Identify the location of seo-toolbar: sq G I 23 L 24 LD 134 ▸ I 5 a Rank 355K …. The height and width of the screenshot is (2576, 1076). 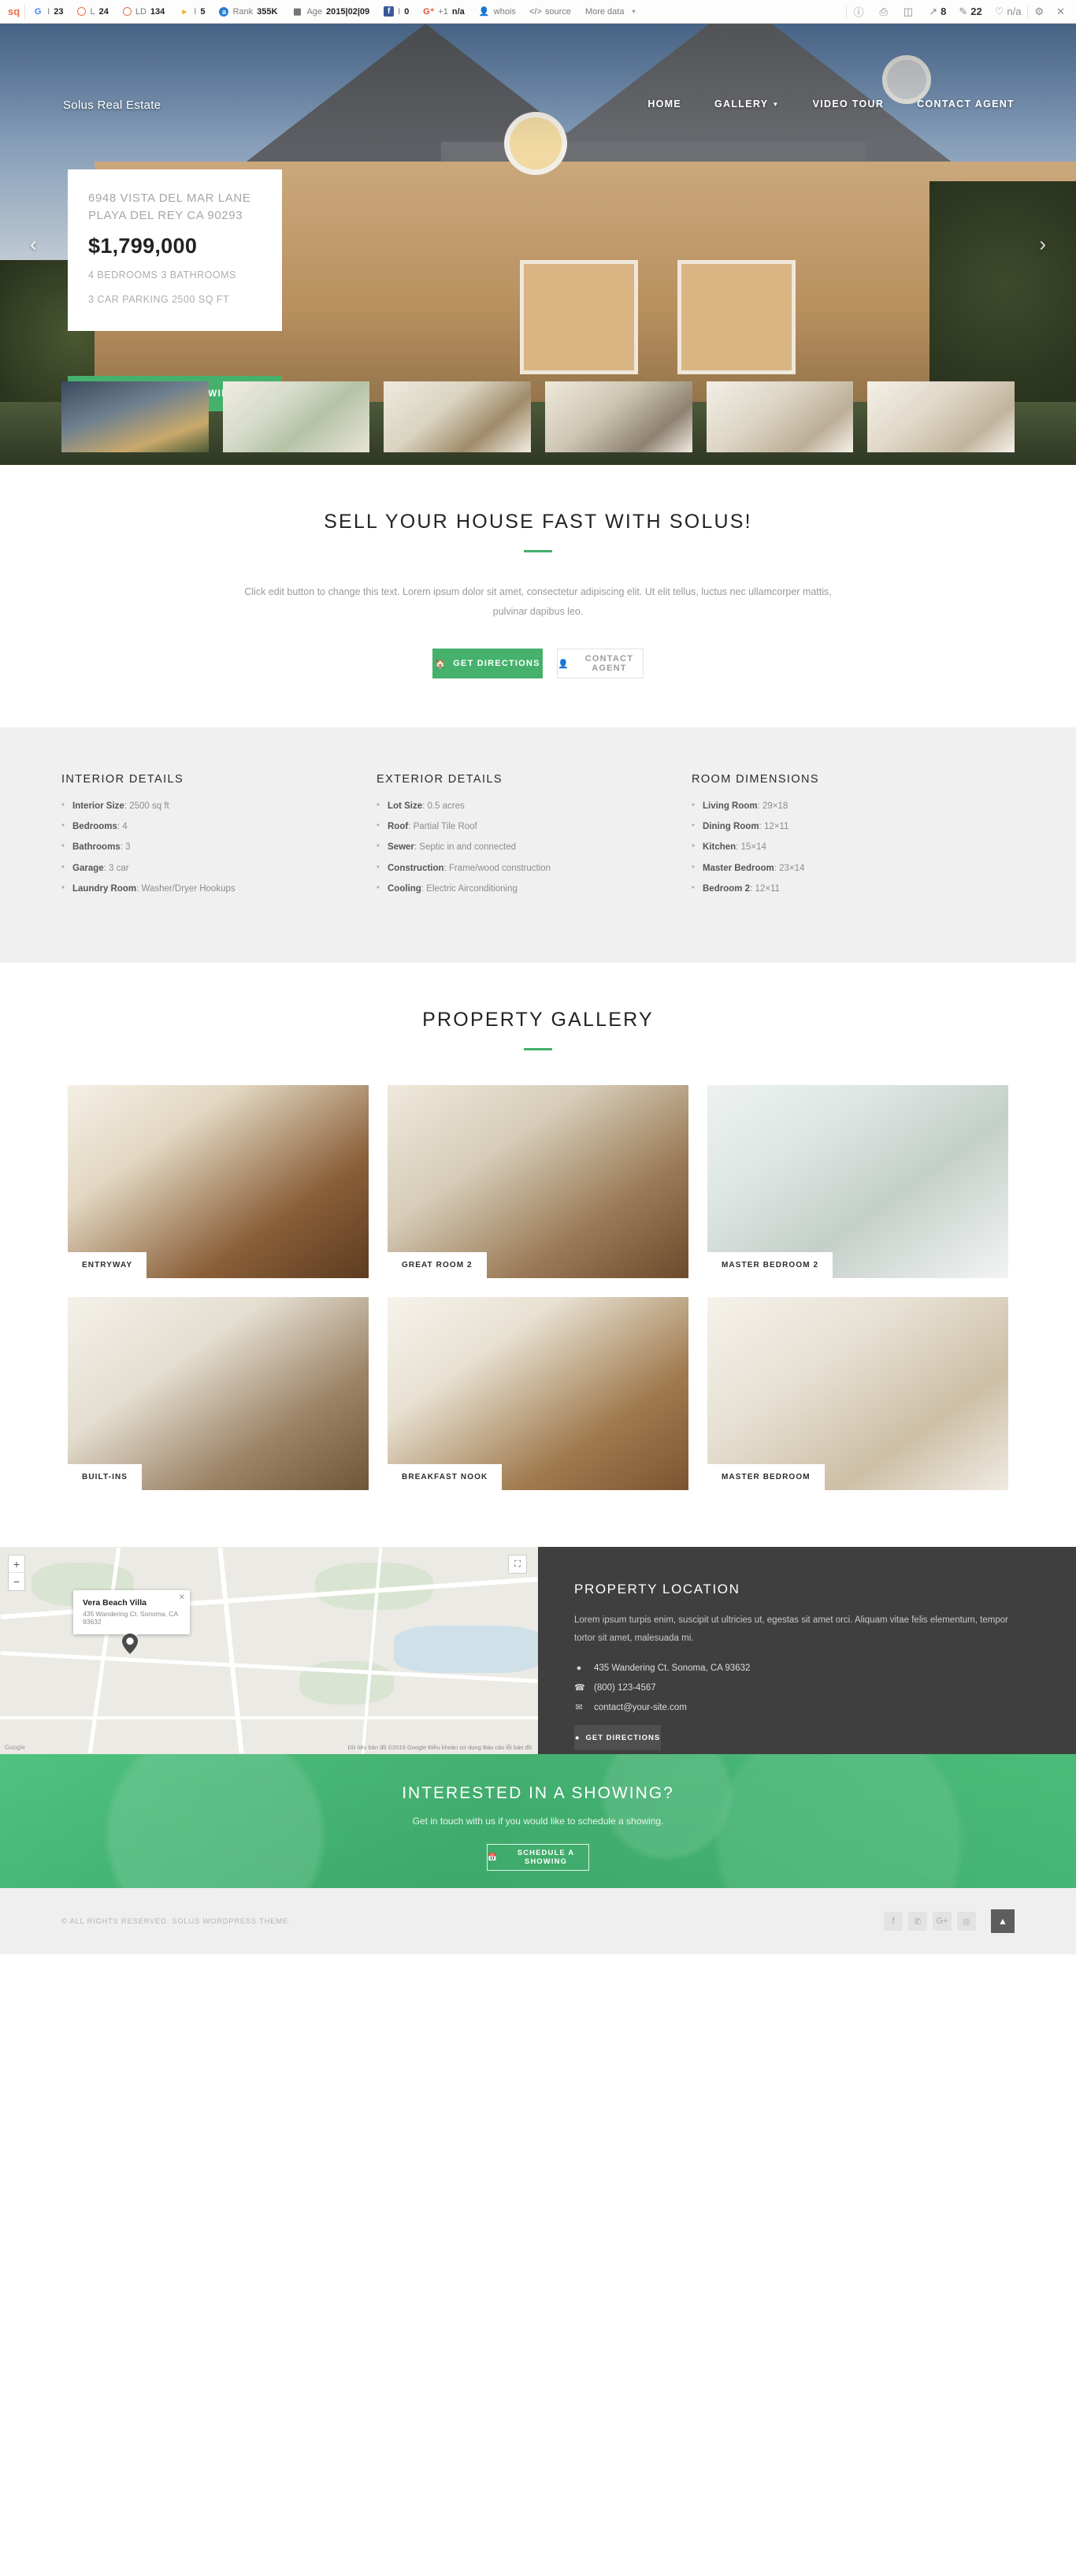
(538, 12).